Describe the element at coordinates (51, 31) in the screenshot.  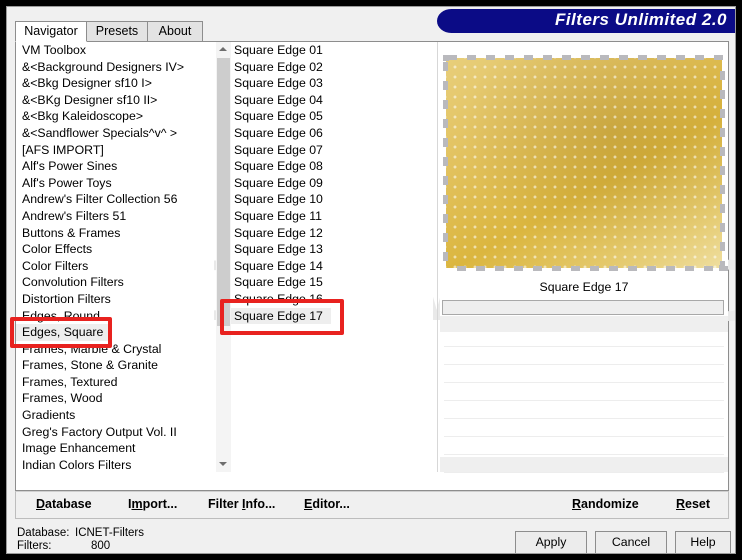
I see `tab-navigator: Navigator` at that location.